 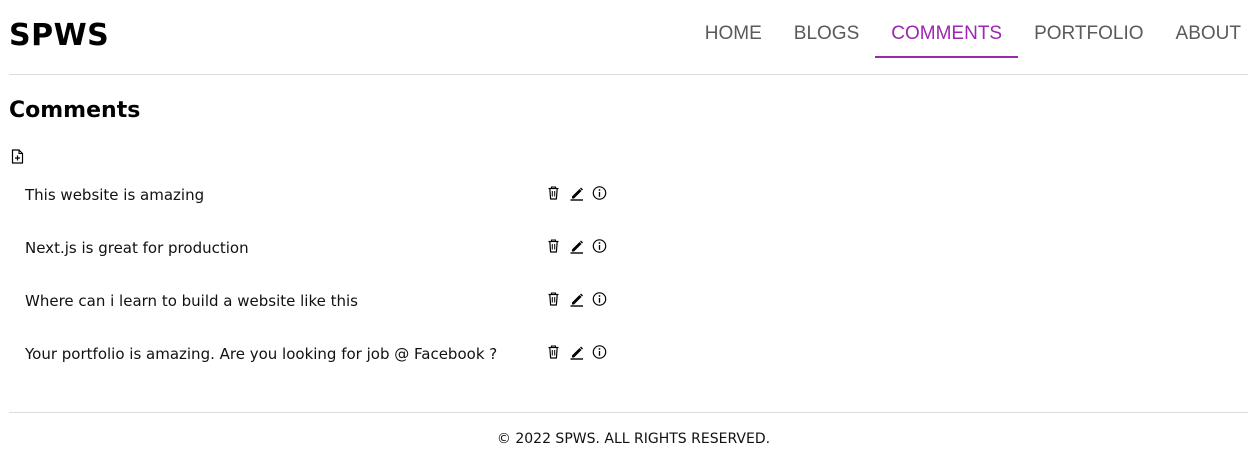 What do you see at coordinates (633, 439) in the screenshot?
I see `footer-copyright: © 2022 SPWS. ALL RIGHTS RESERVED.` at bounding box center [633, 439].